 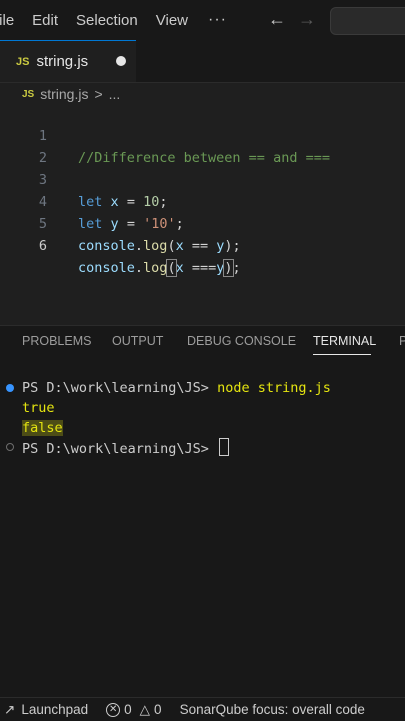 What do you see at coordinates (202, 20) in the screenshot?
I see `menu-bar: File Edit Selection View ··· ← →` at bounding box center [202, 20].